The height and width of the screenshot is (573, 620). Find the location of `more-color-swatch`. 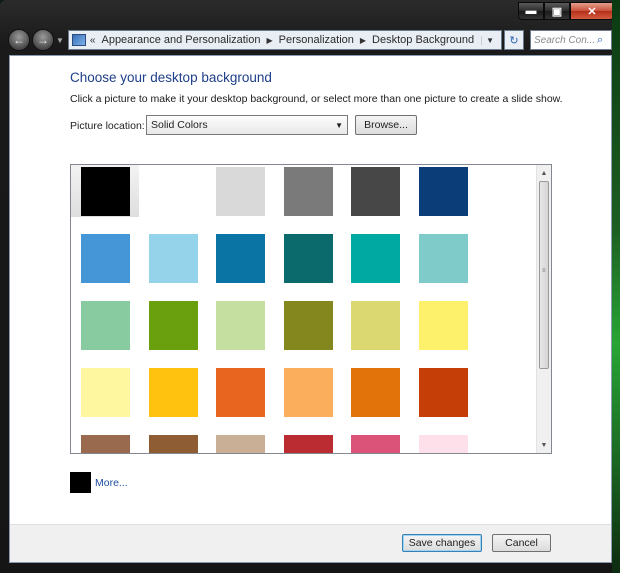

more-color-swatch is located at coordinates (80, 482).